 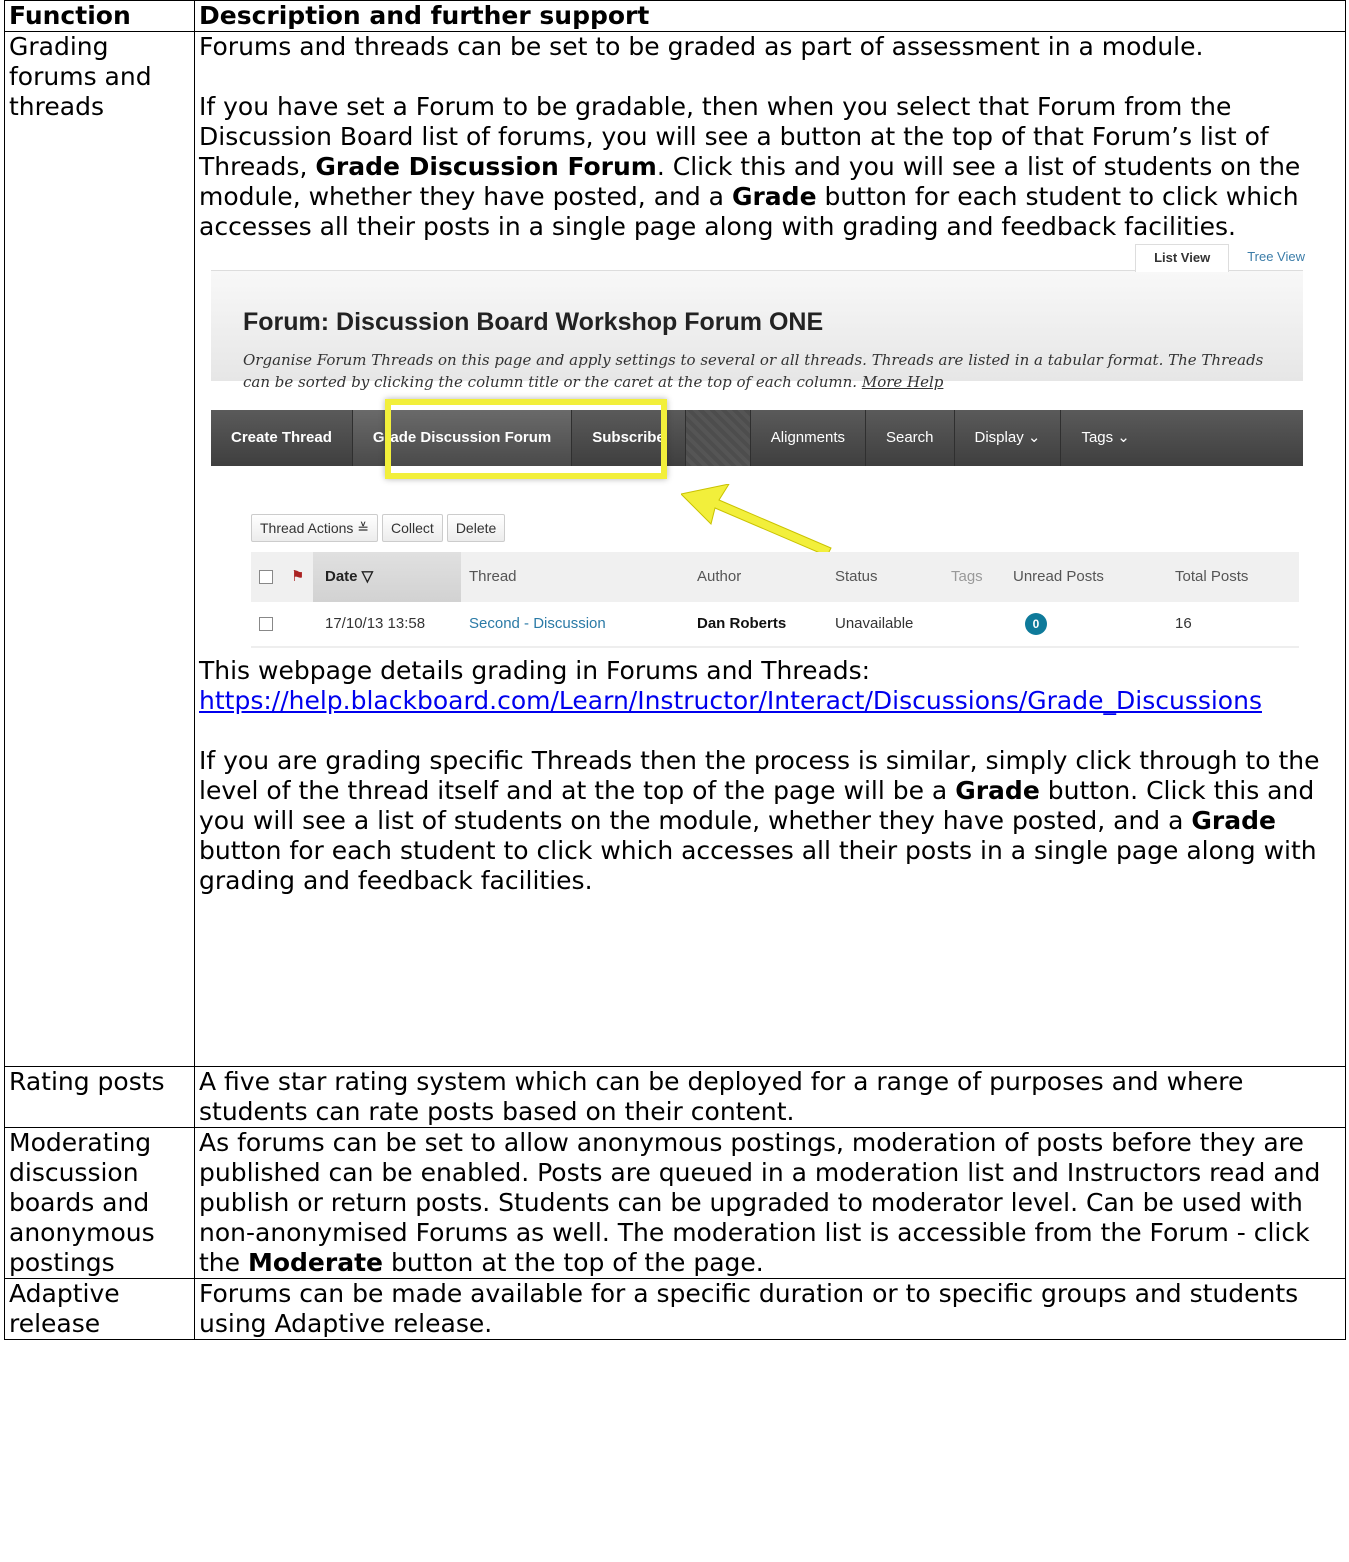 What do you see at coordinates (1211, 577) in the screenshot?
I see `column-header-total: Total Posts` at bounding box center [1211, 577].